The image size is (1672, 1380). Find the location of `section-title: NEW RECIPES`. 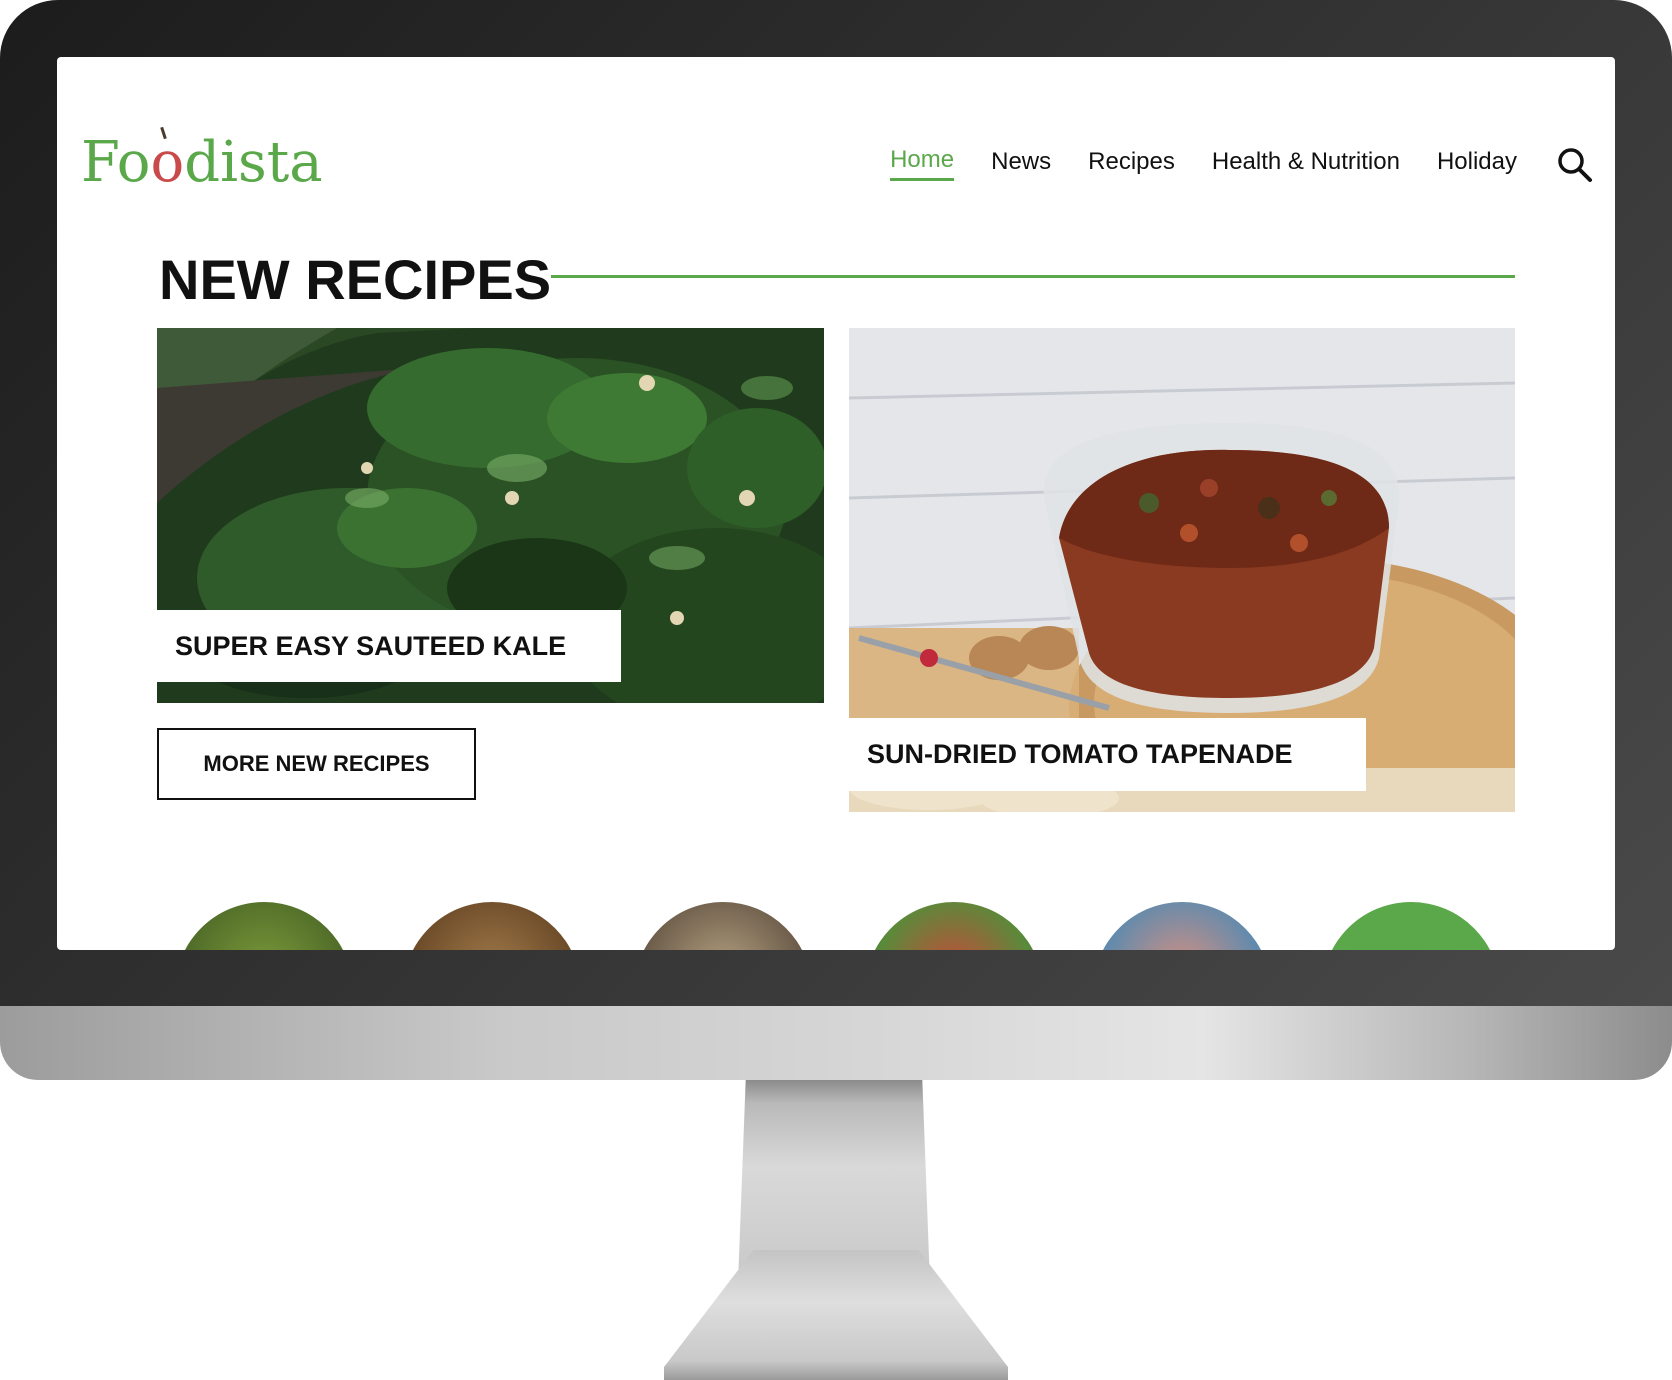

section-title: NEW RECIPES is located at coordinates (355, 279).